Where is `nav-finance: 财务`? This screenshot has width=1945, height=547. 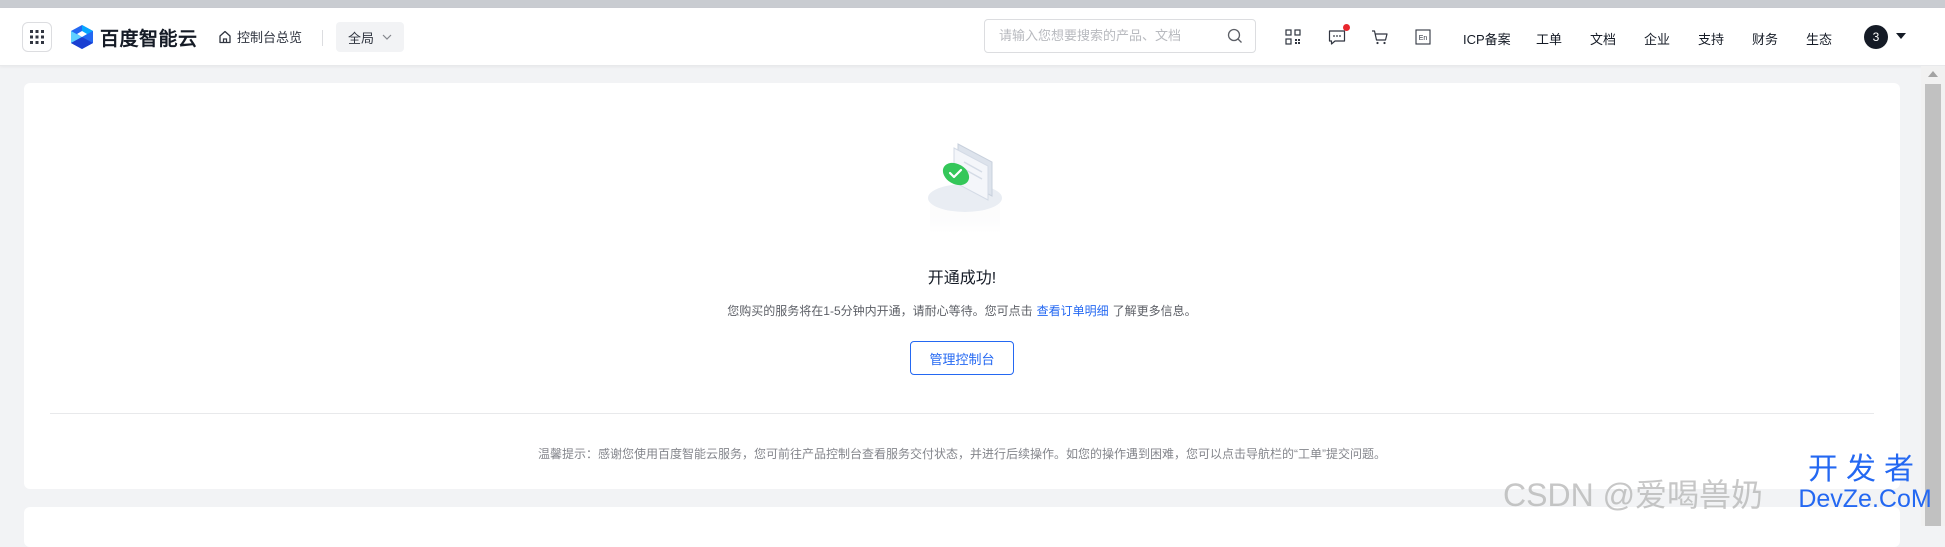
nav-finance: 财务 is located at coordinates (1765, 38).